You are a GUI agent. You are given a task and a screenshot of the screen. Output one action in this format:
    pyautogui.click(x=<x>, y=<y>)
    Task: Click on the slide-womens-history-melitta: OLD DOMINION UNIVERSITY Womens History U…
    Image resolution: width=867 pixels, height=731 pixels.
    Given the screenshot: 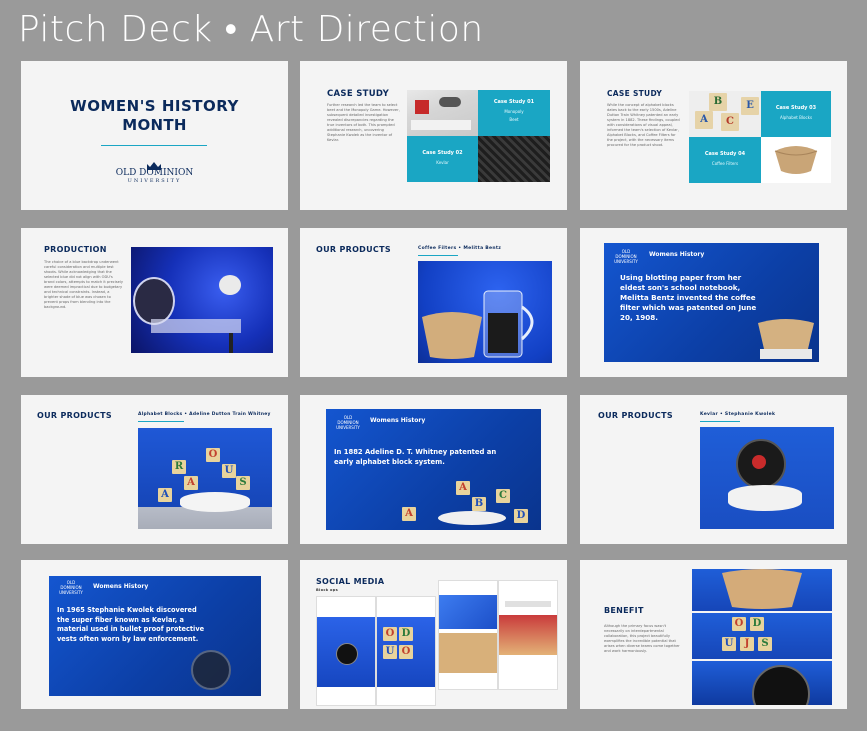 What is the action you would take?
    pyautogui.click(x=713, y=302)
    